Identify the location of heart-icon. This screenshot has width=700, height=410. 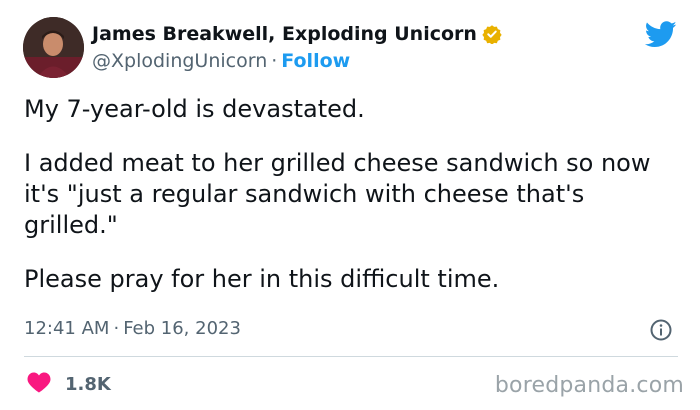
(39, 384).